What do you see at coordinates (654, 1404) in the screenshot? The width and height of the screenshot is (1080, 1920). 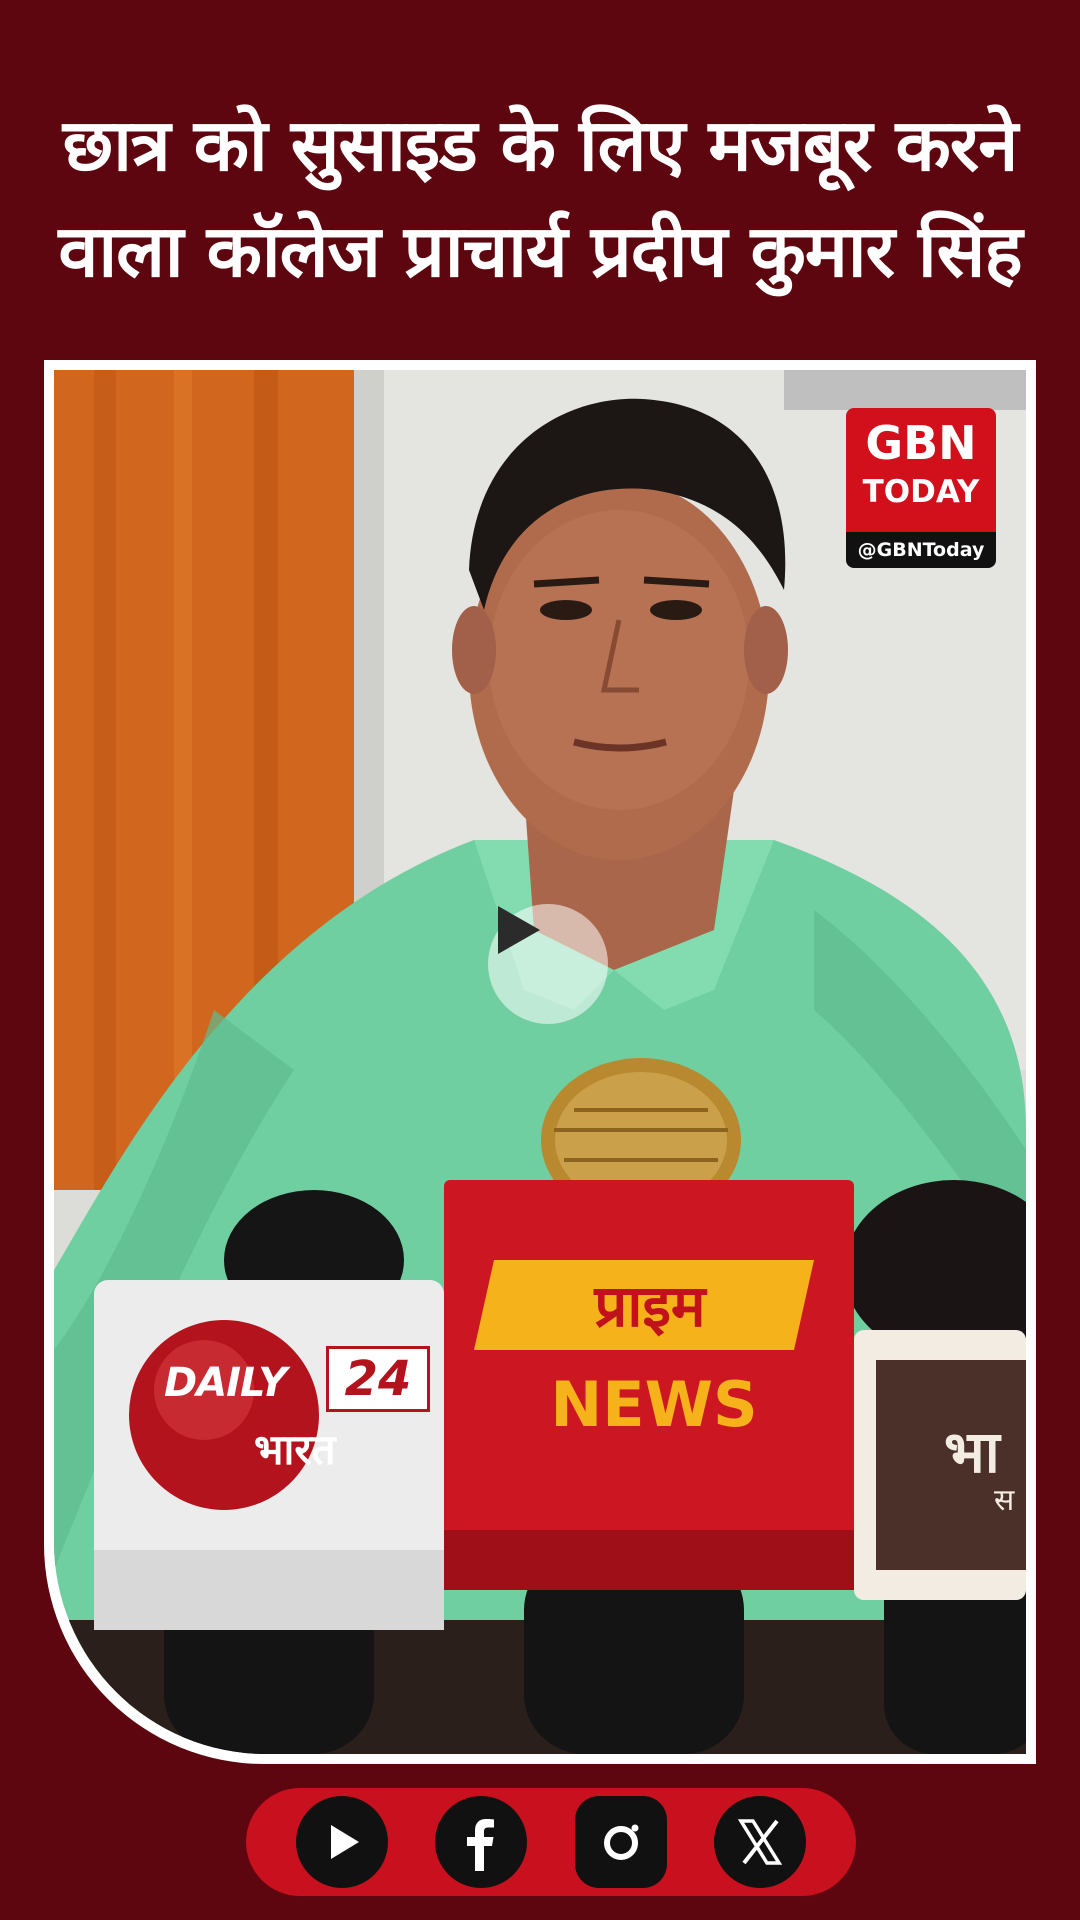 I see `mic-label-news: NEWS` at bounding box center [654, 1404].